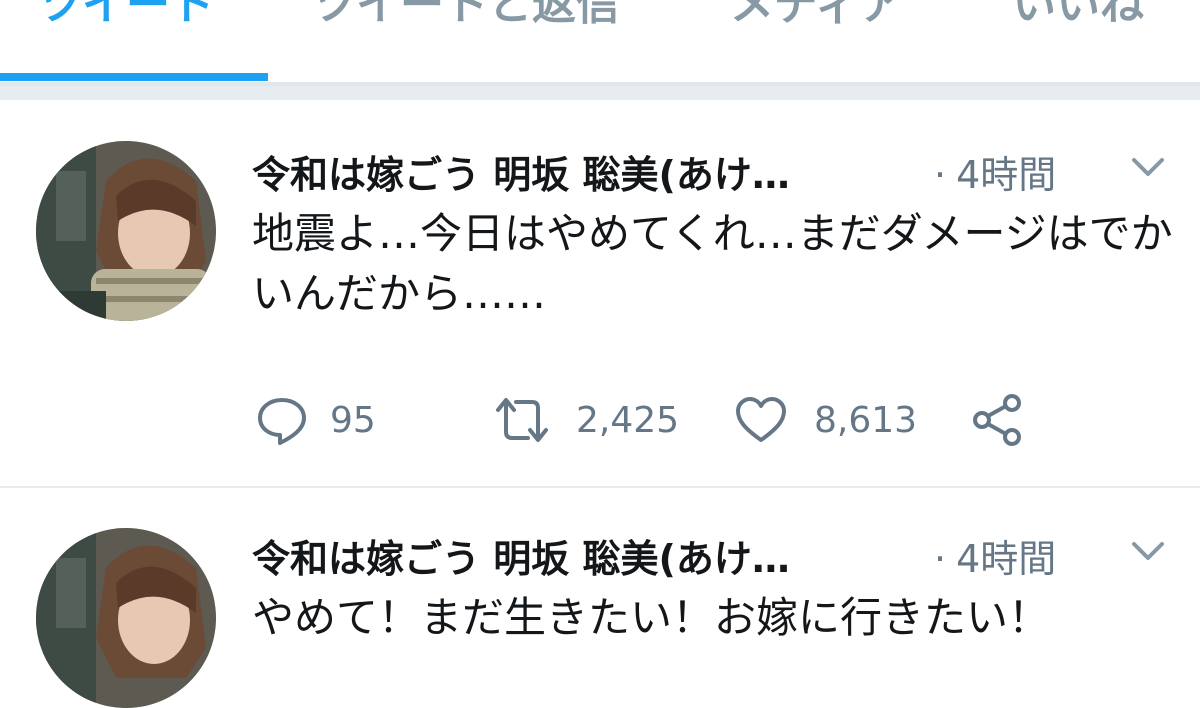  I want to click on share-button, so click(997, 420).